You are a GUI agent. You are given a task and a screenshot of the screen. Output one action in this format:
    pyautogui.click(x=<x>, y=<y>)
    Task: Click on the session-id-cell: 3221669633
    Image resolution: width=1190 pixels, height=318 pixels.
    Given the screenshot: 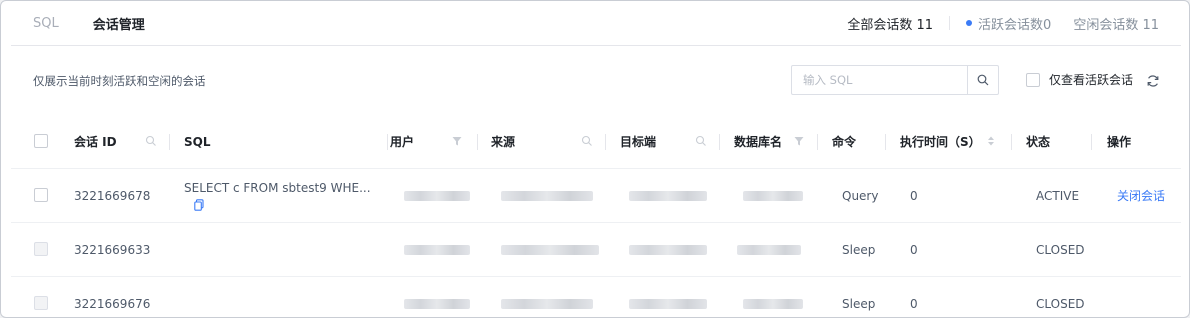 What is the action you would take?
    pyautogui.click(x=112, y=249)
    